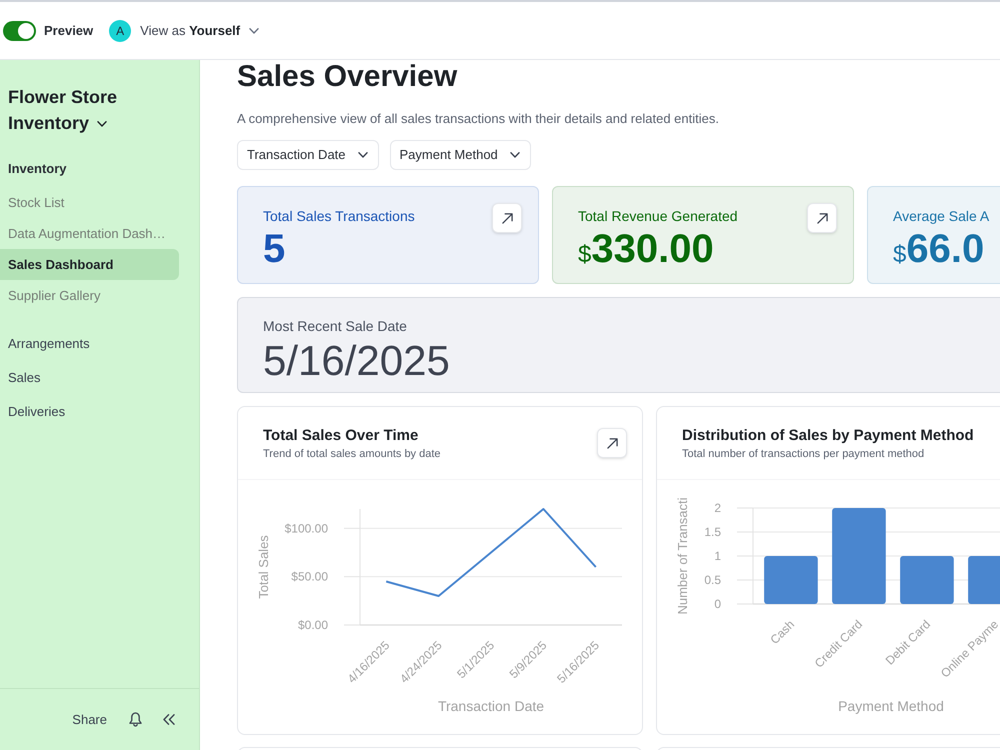 The height and width of the screenshot is (750, 1000). What do you see at coordinates (717, 508) in the screenshot?
I see `axis-tick-label: 2` at bounding box center [717, 508].